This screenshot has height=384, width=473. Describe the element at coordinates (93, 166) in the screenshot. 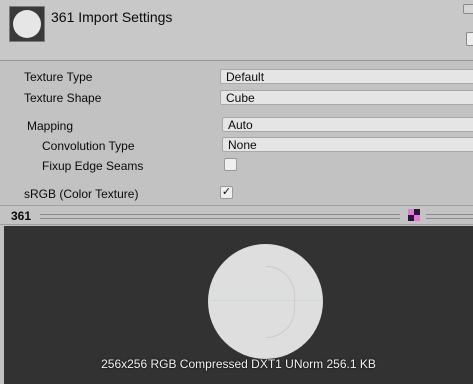

I see `fixup-edge-seams-label: Fixup Edge Seams` at that location.